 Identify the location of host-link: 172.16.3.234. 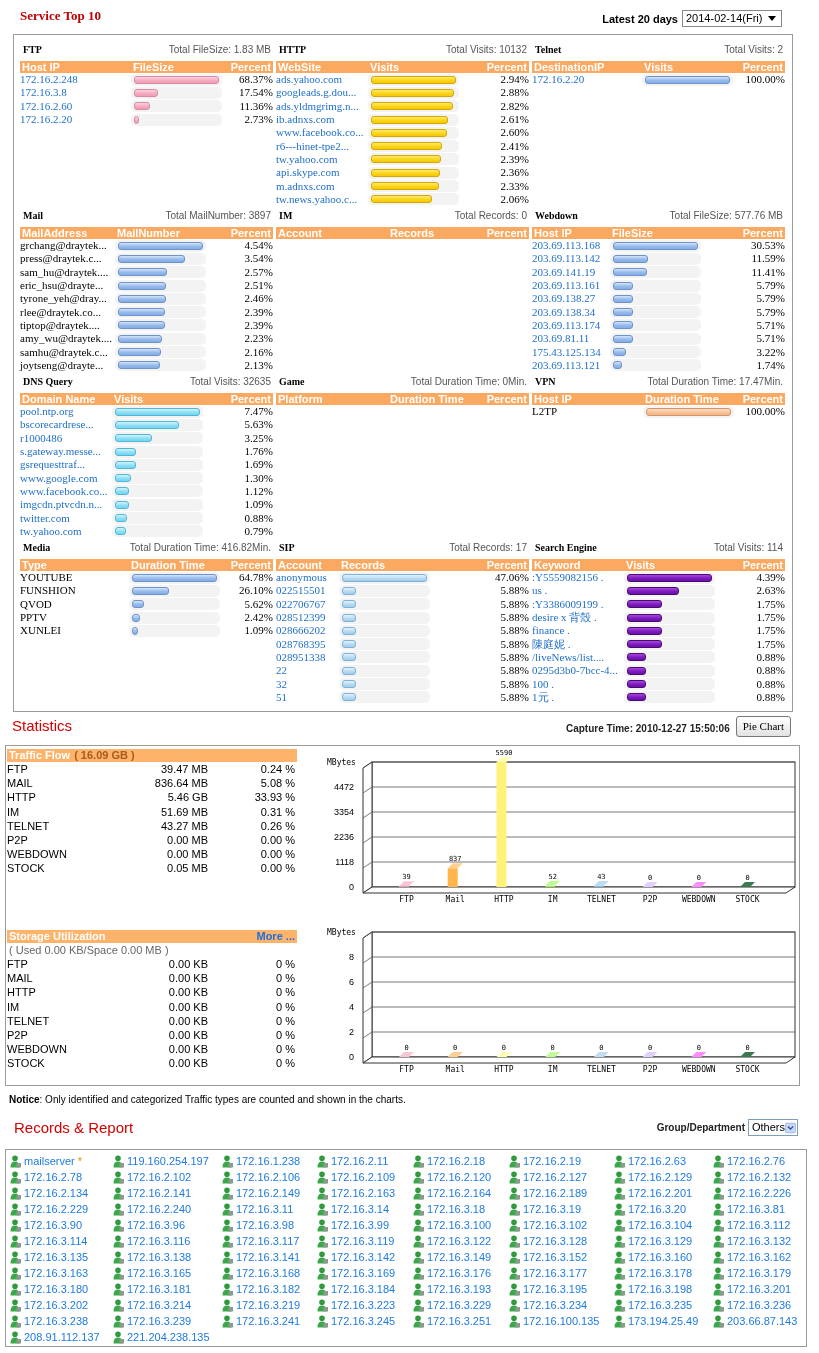
(548, 1305).